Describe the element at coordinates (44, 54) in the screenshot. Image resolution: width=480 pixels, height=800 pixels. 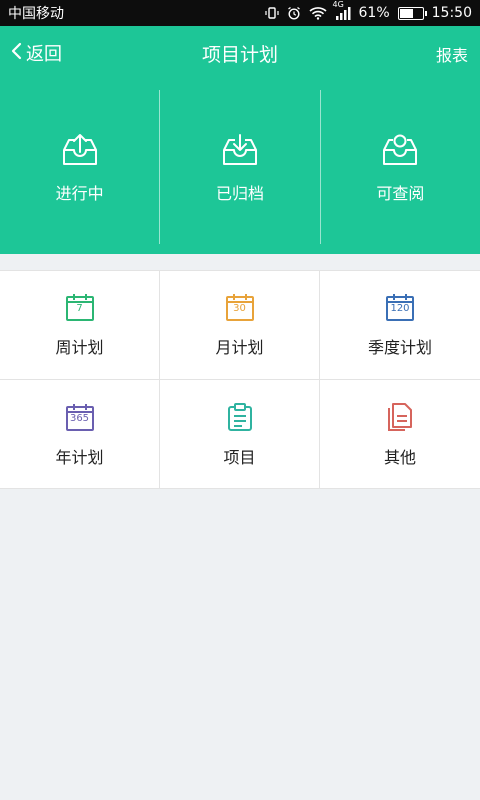
I see `back-label: 返回` at that location.